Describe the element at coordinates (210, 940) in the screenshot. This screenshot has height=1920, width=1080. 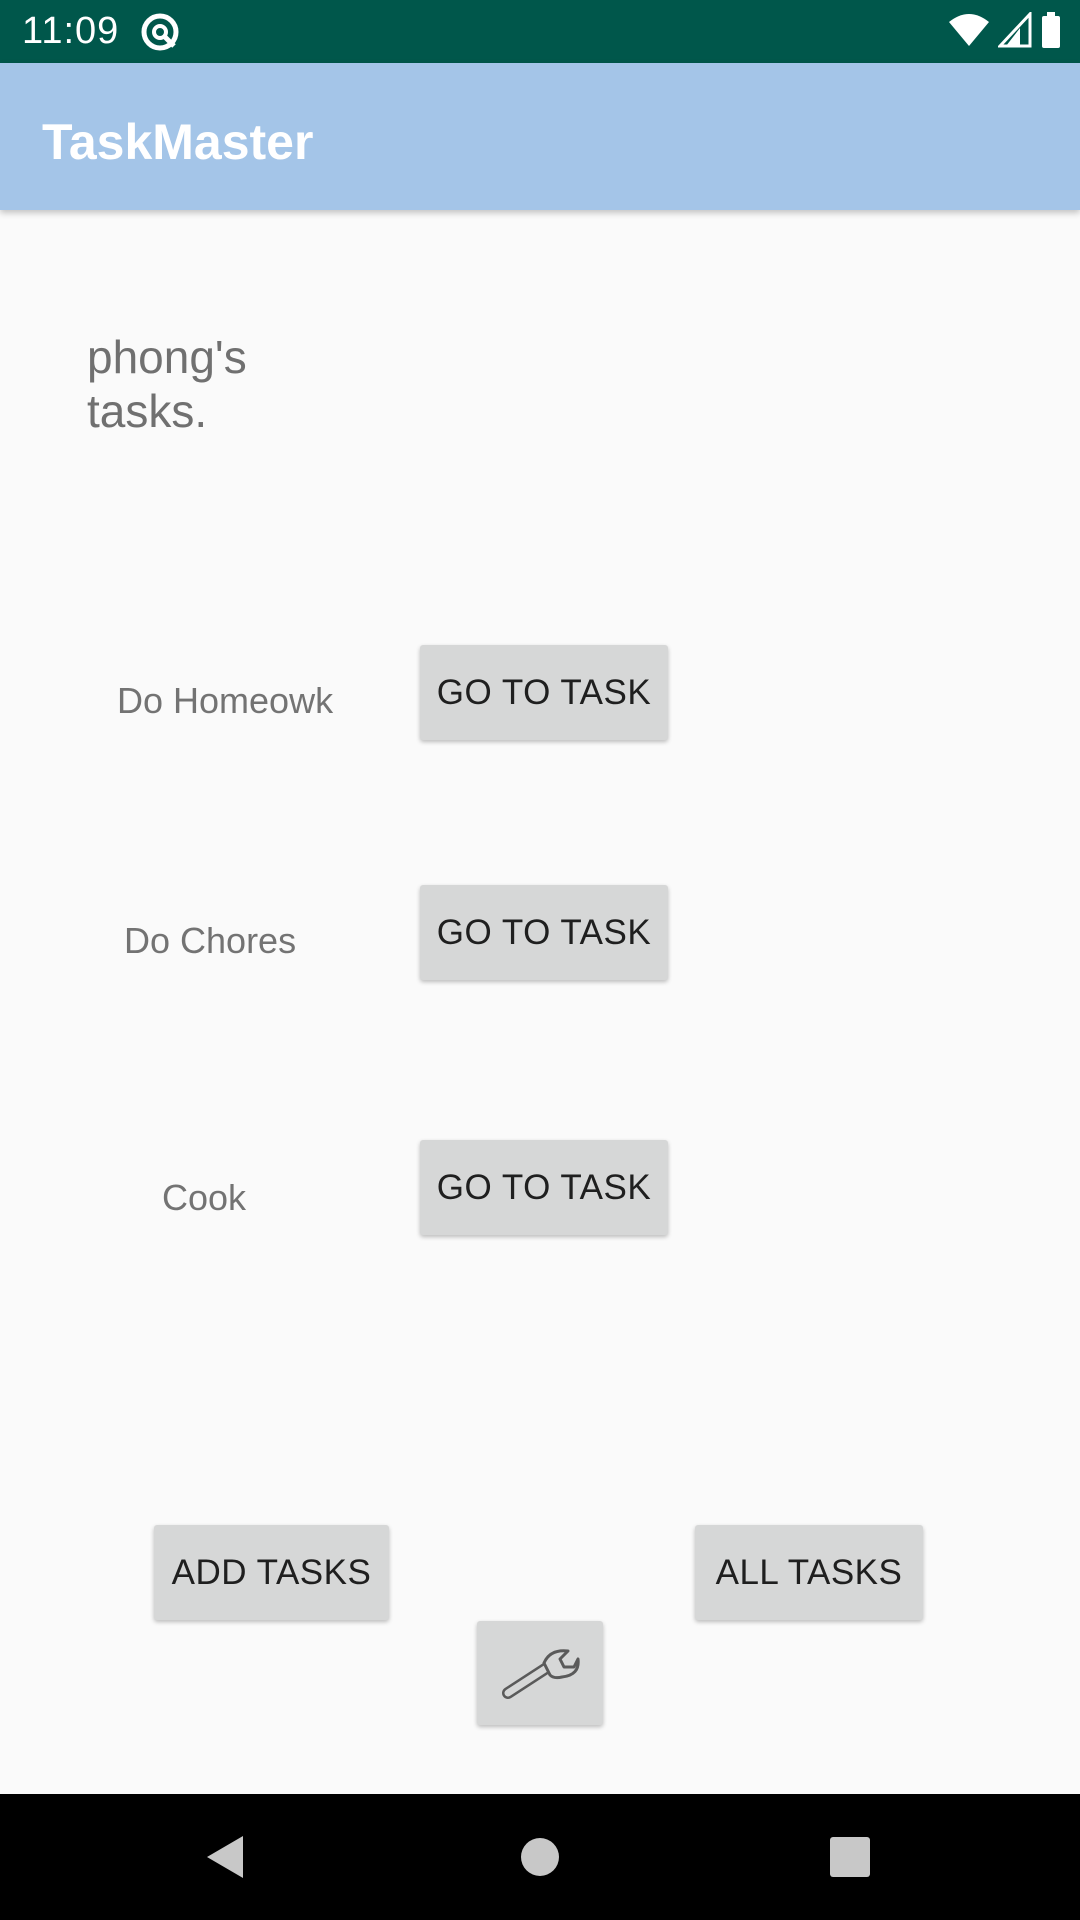
I see `task-label: Do Chores` at that location.